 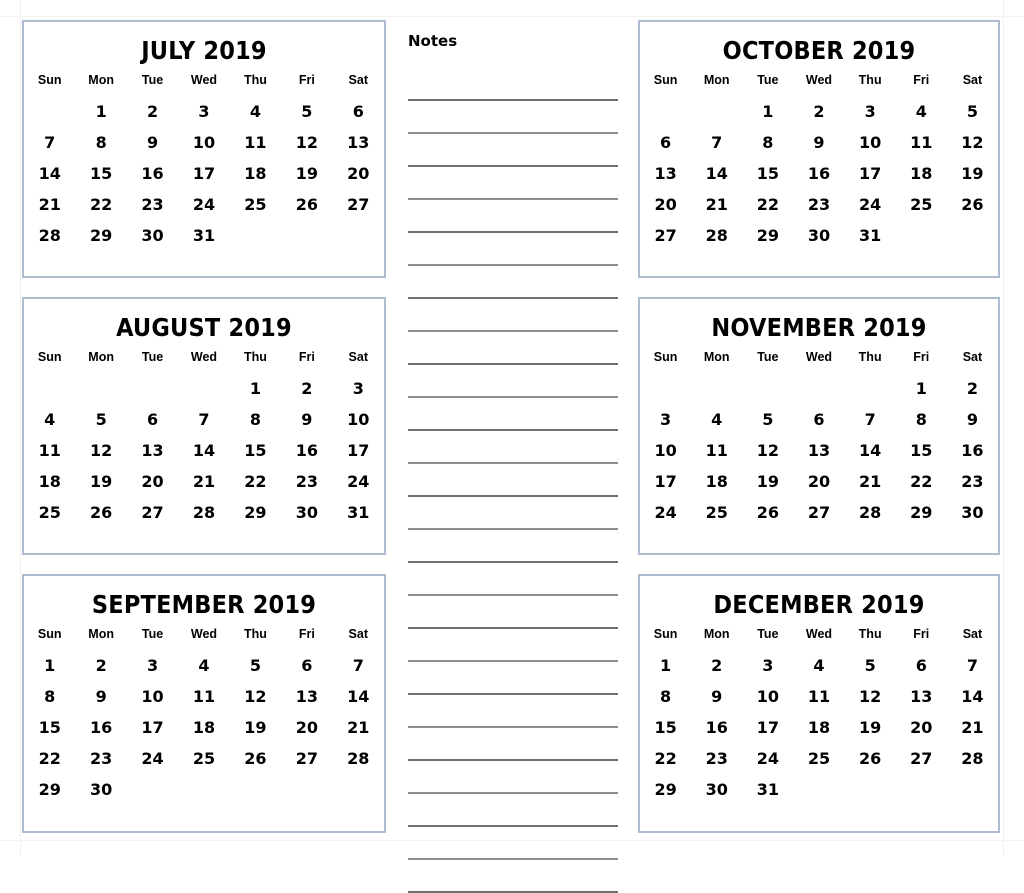 What do you see at coordinates (818, 450) in the screenshot?
I see `day-cell-november-13: 13` at bounding box center [818, 450].